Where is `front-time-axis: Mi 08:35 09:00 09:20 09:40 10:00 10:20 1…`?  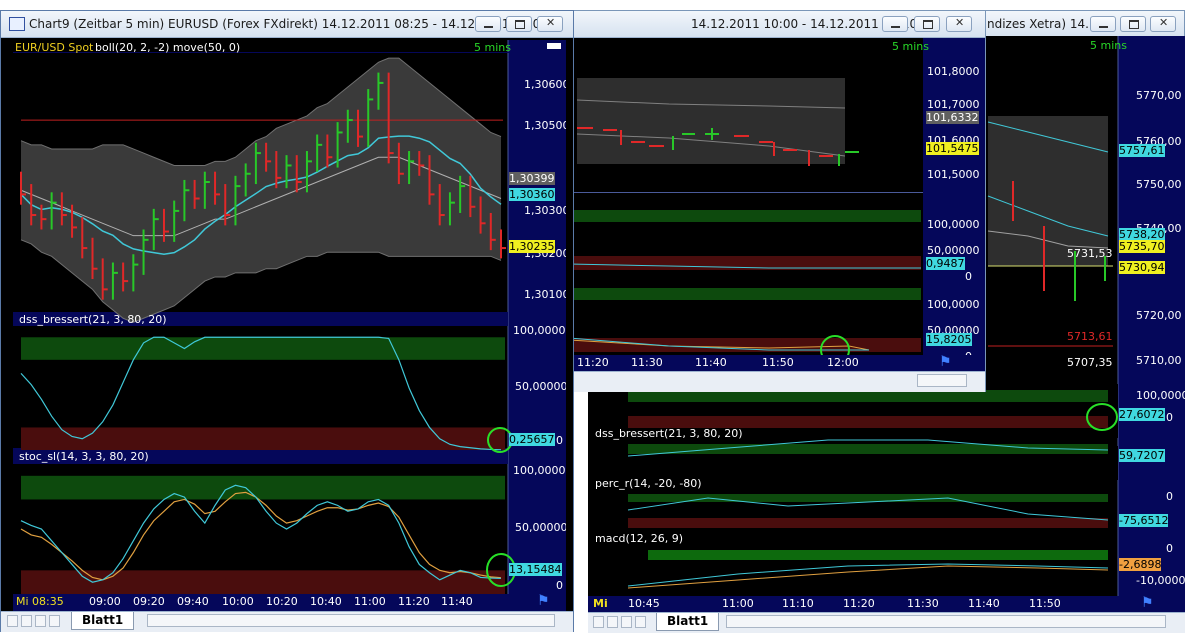 front-time-axis: Mi 08:35 09:00 09:20 09:40 10:00 10:20 1… is located at coordinates (289, 602).